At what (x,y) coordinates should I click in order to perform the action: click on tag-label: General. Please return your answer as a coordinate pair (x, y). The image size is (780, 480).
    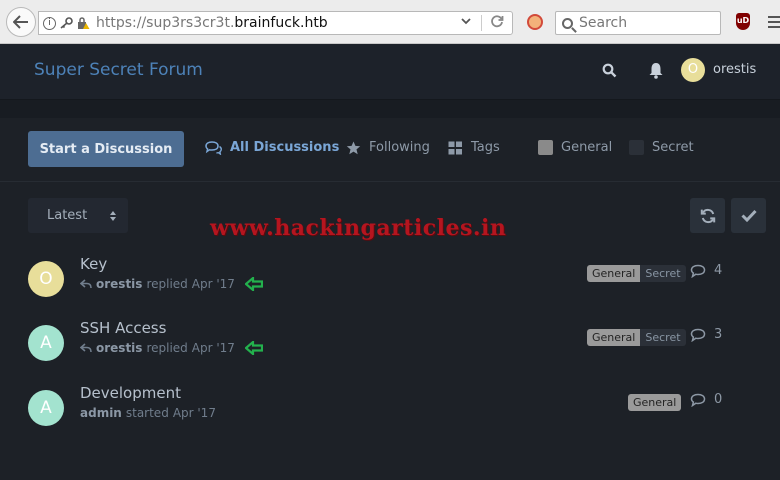
    Looking at the image, I should click on (587, 147).